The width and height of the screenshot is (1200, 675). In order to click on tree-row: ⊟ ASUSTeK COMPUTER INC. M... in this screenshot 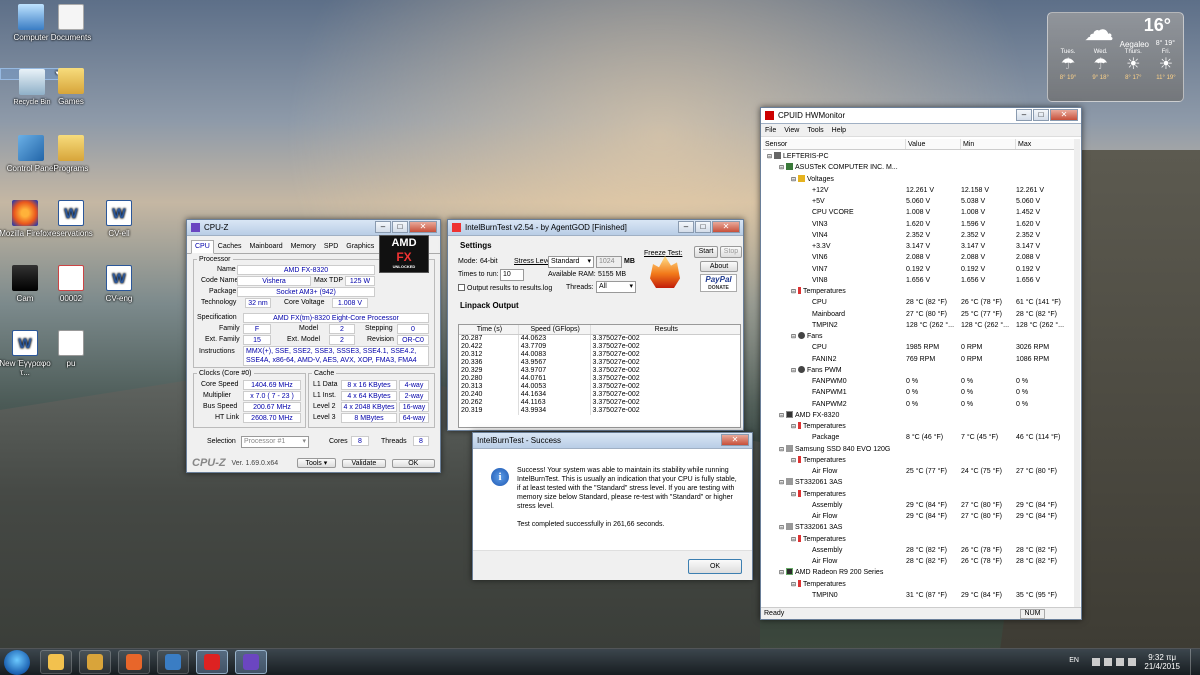, I will do `click(920, 167)`.